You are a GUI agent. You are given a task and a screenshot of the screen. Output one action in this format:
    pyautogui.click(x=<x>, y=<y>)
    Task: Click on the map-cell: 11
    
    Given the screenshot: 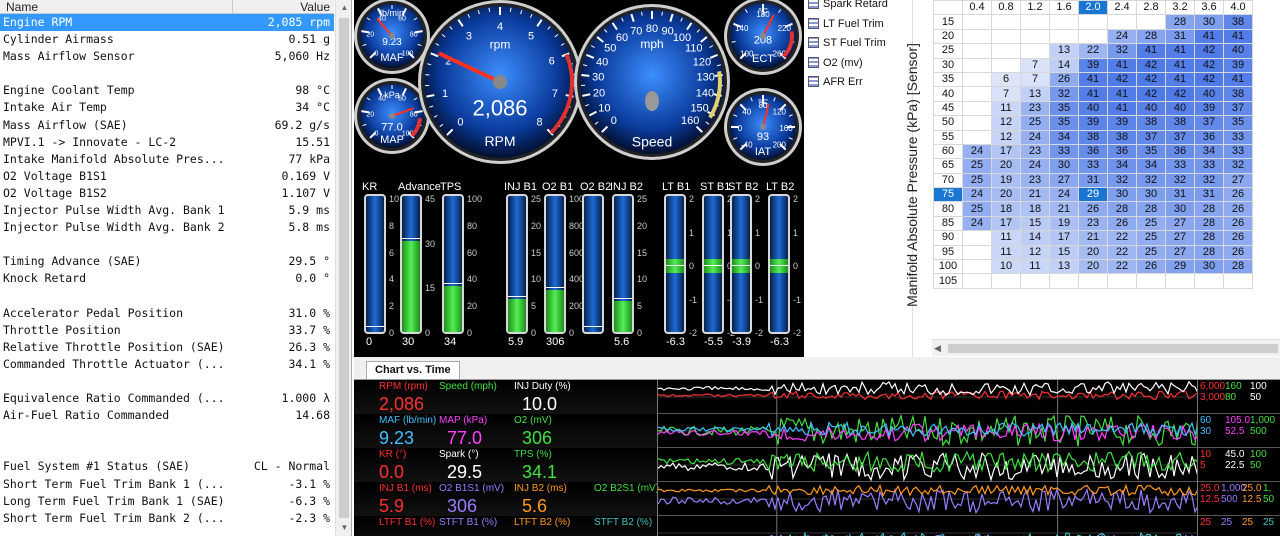 What is the action you would take?
    pyautogui.click(x=1035, y=267)
    